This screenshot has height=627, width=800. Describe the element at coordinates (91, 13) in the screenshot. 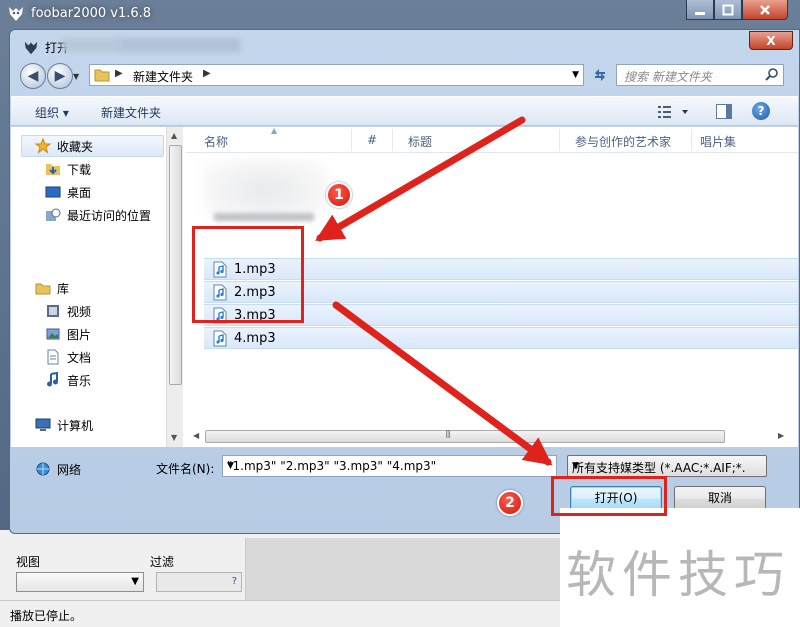

I see `foobar-window-title: foobar2000 v1.6.8` at that location.